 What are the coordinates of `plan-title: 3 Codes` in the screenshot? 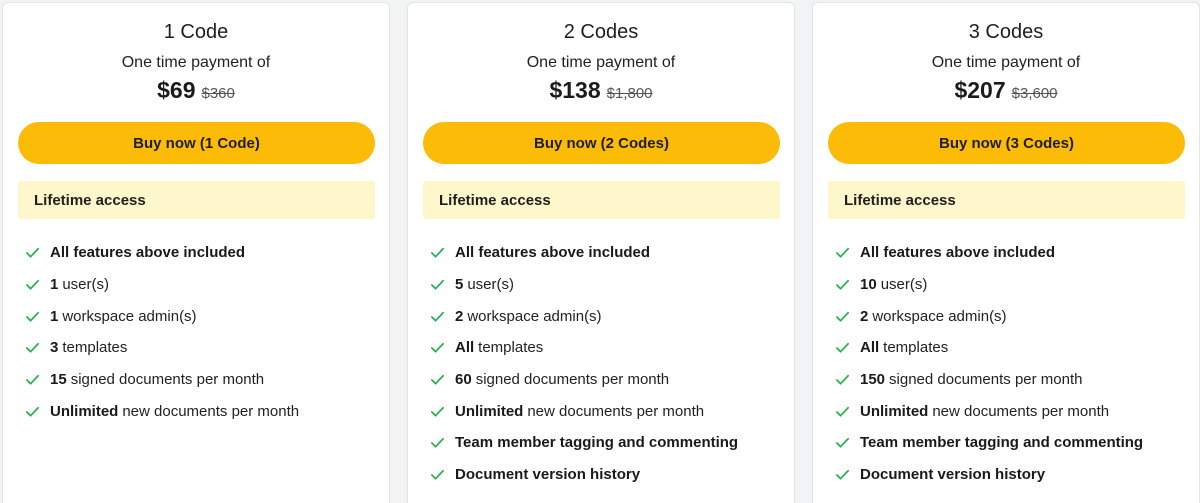 It's located at (1006, 32).